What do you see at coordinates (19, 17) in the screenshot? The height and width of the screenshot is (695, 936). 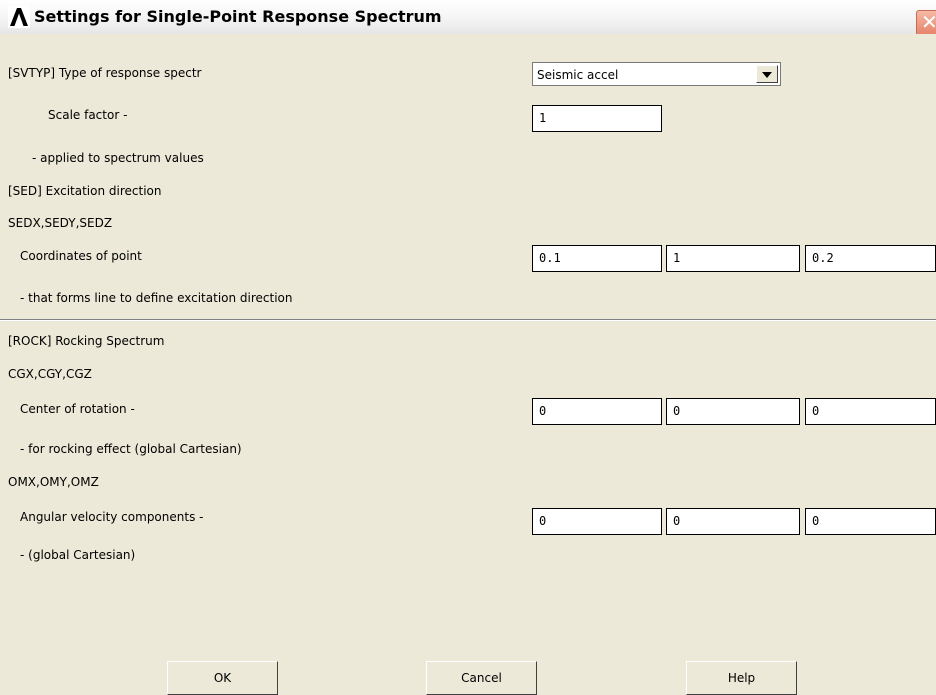 I see `ansys-logo-icon` at bounding box center [19, 17].